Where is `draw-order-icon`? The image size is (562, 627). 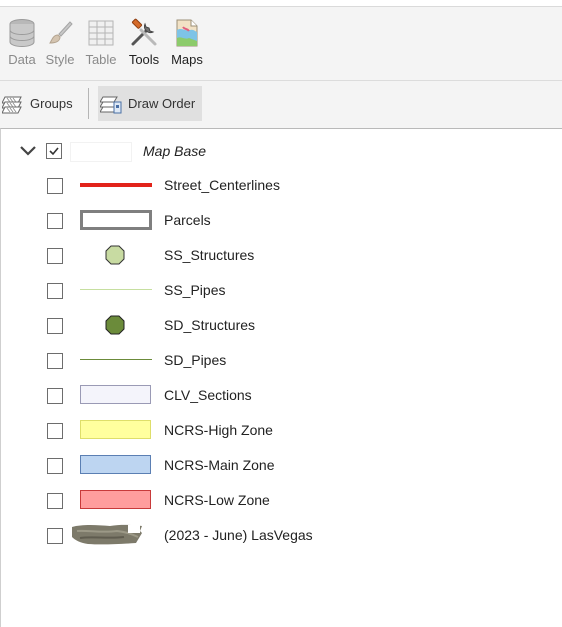
draw-order-icon is located at coordinates (111, 105).